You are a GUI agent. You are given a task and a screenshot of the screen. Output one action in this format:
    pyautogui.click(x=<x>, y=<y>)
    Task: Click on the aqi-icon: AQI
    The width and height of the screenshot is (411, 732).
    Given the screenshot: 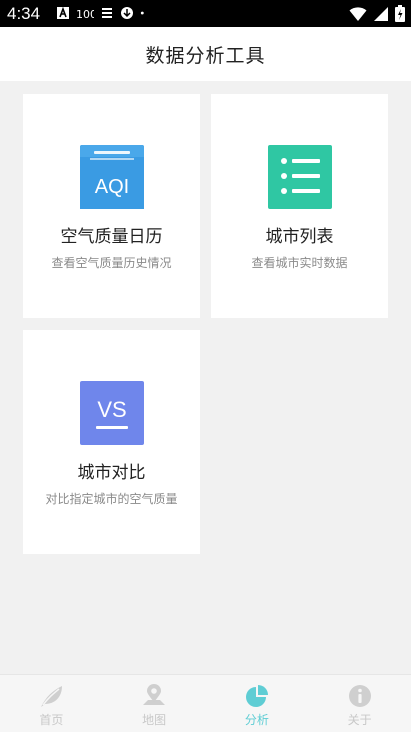 What is the action you would take?
    pyautogui.click(x=111, y=177)
    